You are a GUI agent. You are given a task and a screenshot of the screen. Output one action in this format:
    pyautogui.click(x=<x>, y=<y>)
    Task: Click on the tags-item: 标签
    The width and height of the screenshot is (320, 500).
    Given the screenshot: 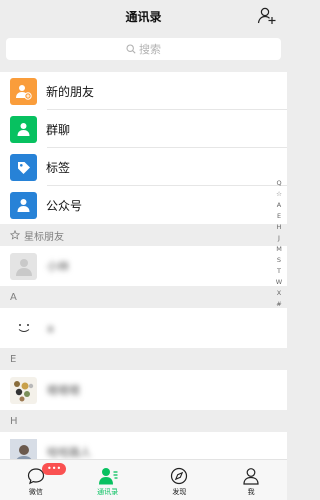 What is the action you would take?
    pyautogui.click(x=143, y=167)
    